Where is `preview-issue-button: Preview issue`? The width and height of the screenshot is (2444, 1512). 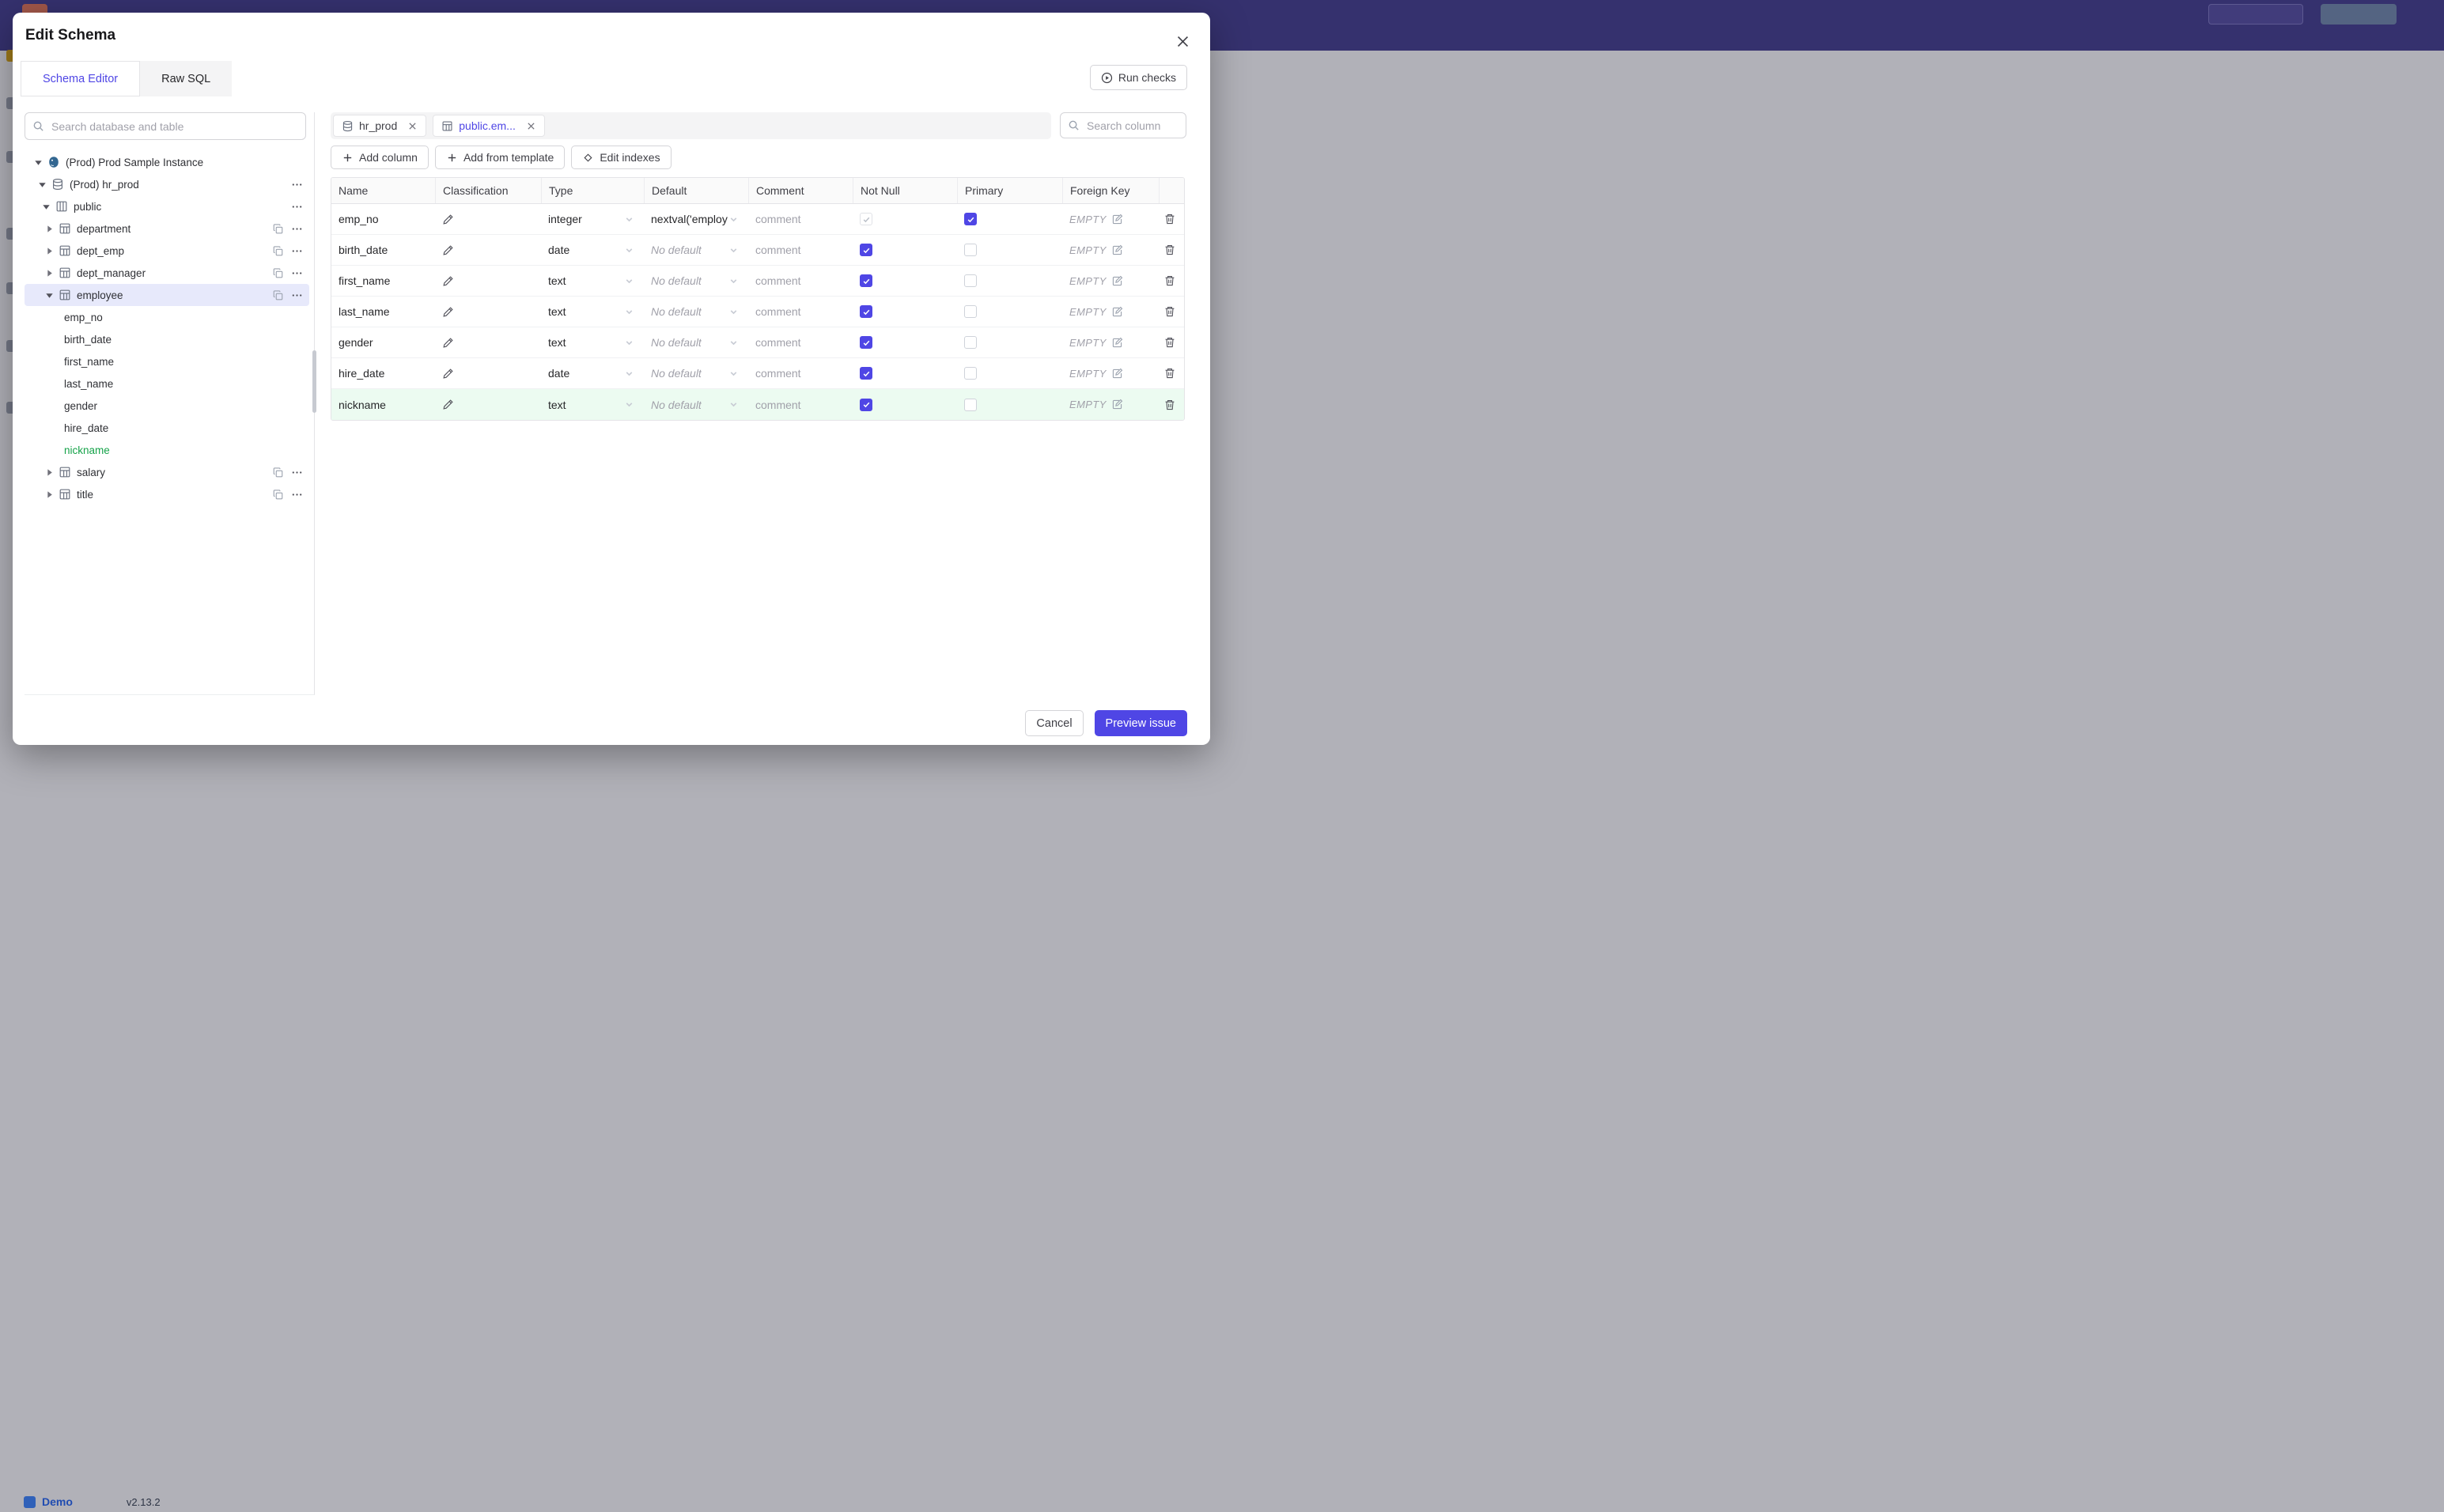
preview-issue-button: Preview issue is located at coordinates (1140, 723).